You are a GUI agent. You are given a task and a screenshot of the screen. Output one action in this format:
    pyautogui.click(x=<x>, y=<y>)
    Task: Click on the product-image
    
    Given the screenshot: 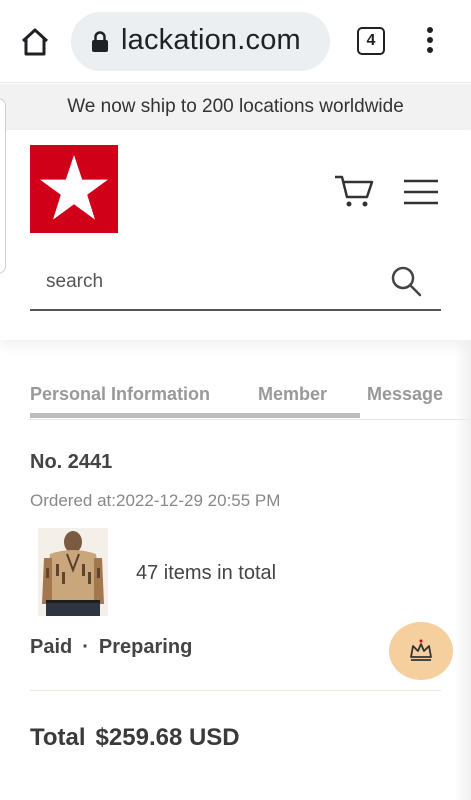 What is the action you would take?
    pyautogui.click(x=73, y=572)
    